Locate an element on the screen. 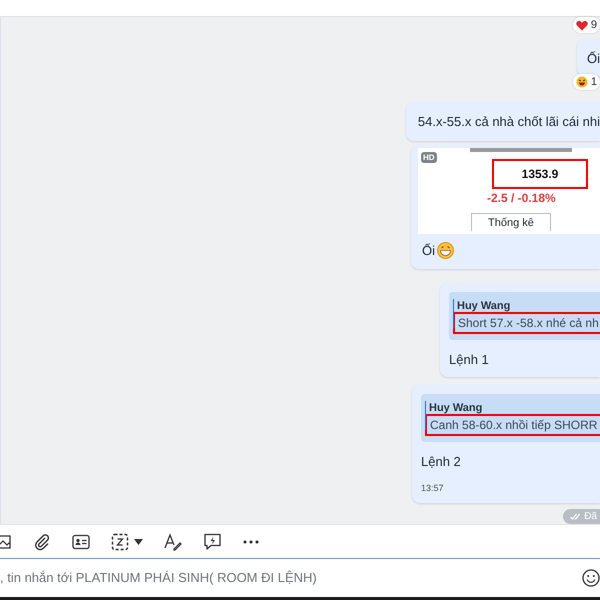 The width and height of the screenshot is (600, 600). reaction-count: 9 is located at coordinates (593, 25).